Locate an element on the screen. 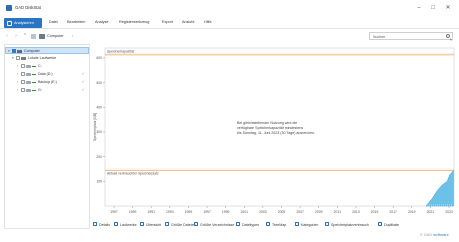 This screenshot has height=242, width=459. tree-item: › Backup (E:) ✓ is located at coordinates (47, 82).